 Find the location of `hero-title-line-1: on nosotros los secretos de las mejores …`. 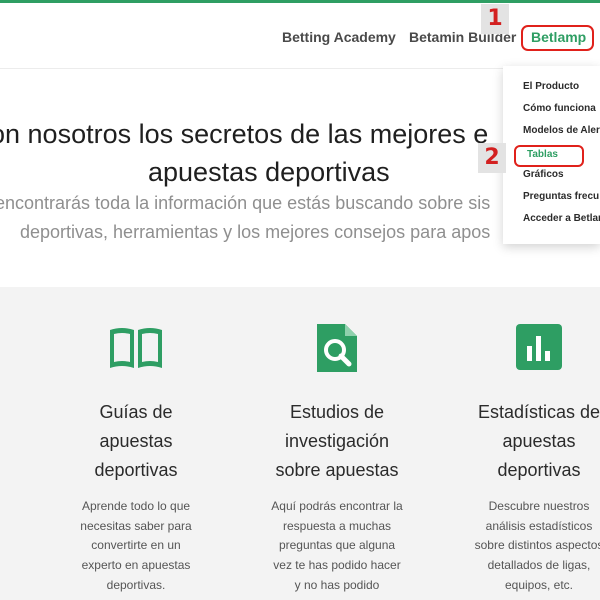

hero-title-line-1: on nosotros los secretos de las mejores … is located at coordinates (244, 134).